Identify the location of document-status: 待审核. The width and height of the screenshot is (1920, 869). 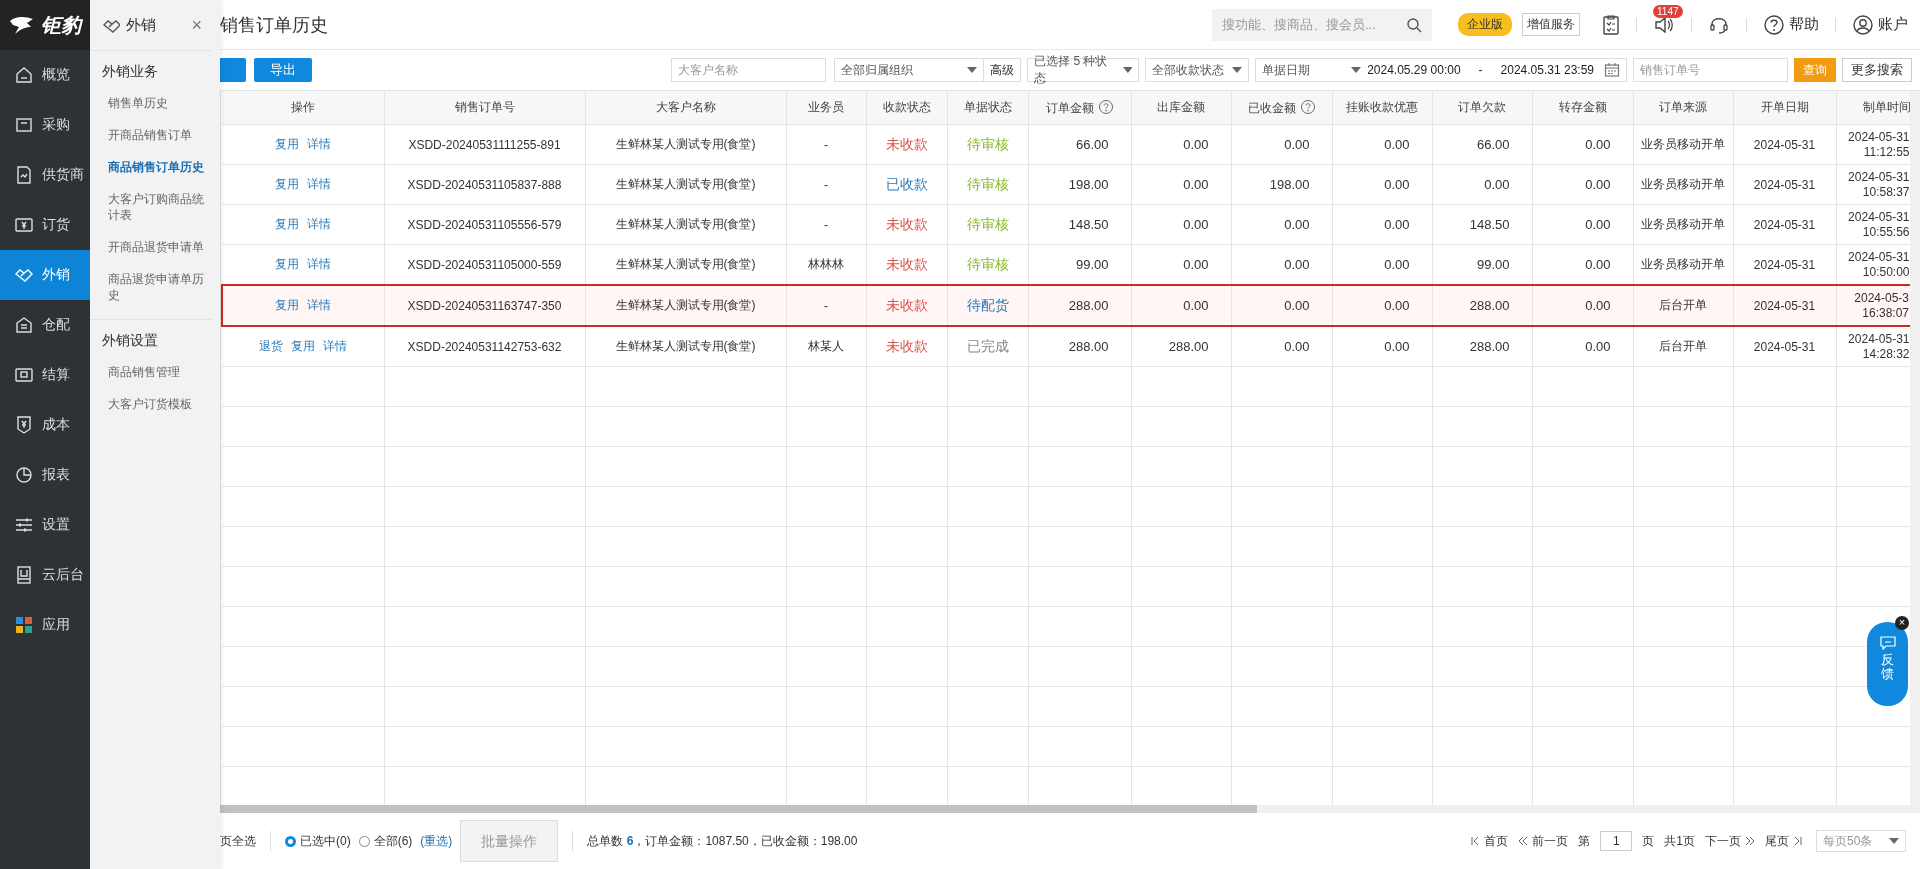
(987, 143).